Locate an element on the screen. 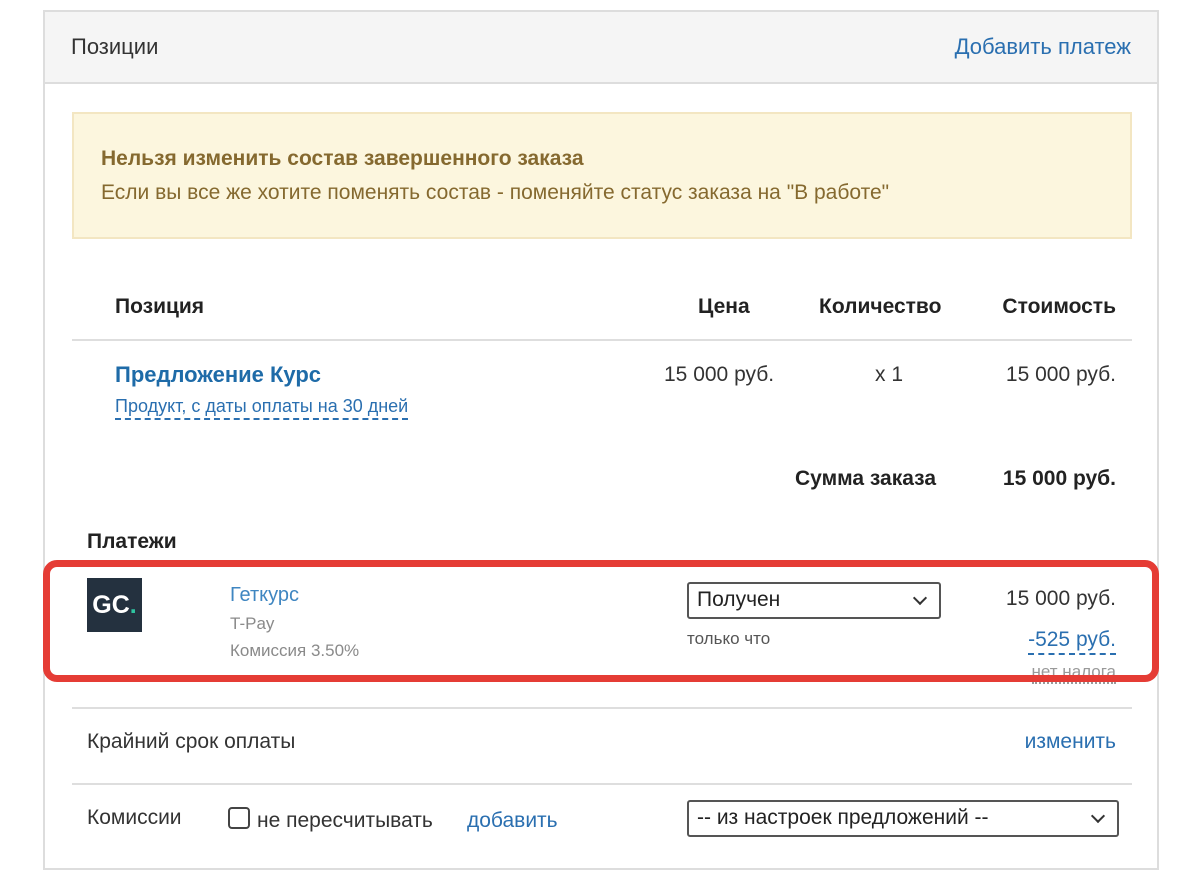  column-header-item: Позиция is located at coordinates (160, 306).